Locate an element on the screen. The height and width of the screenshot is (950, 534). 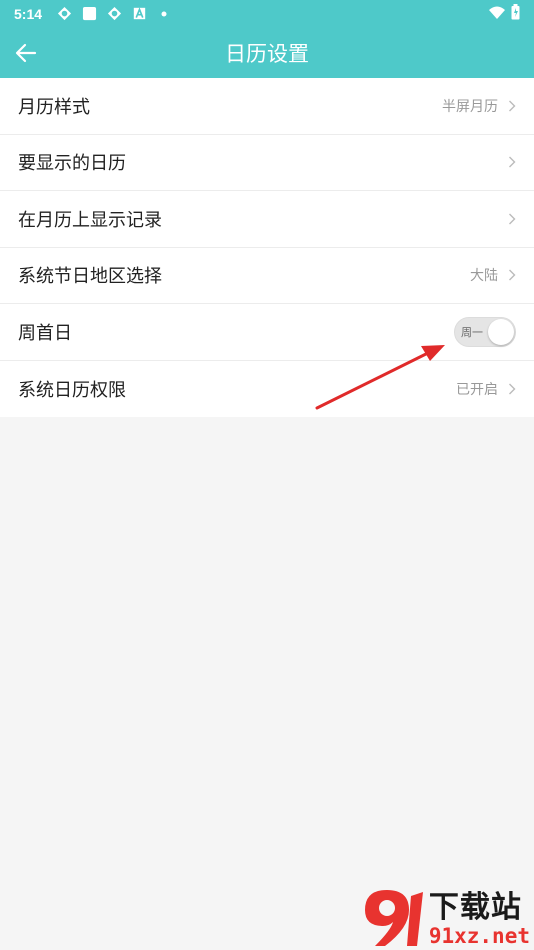
toggle-knob is located at coordinates (501, 331).